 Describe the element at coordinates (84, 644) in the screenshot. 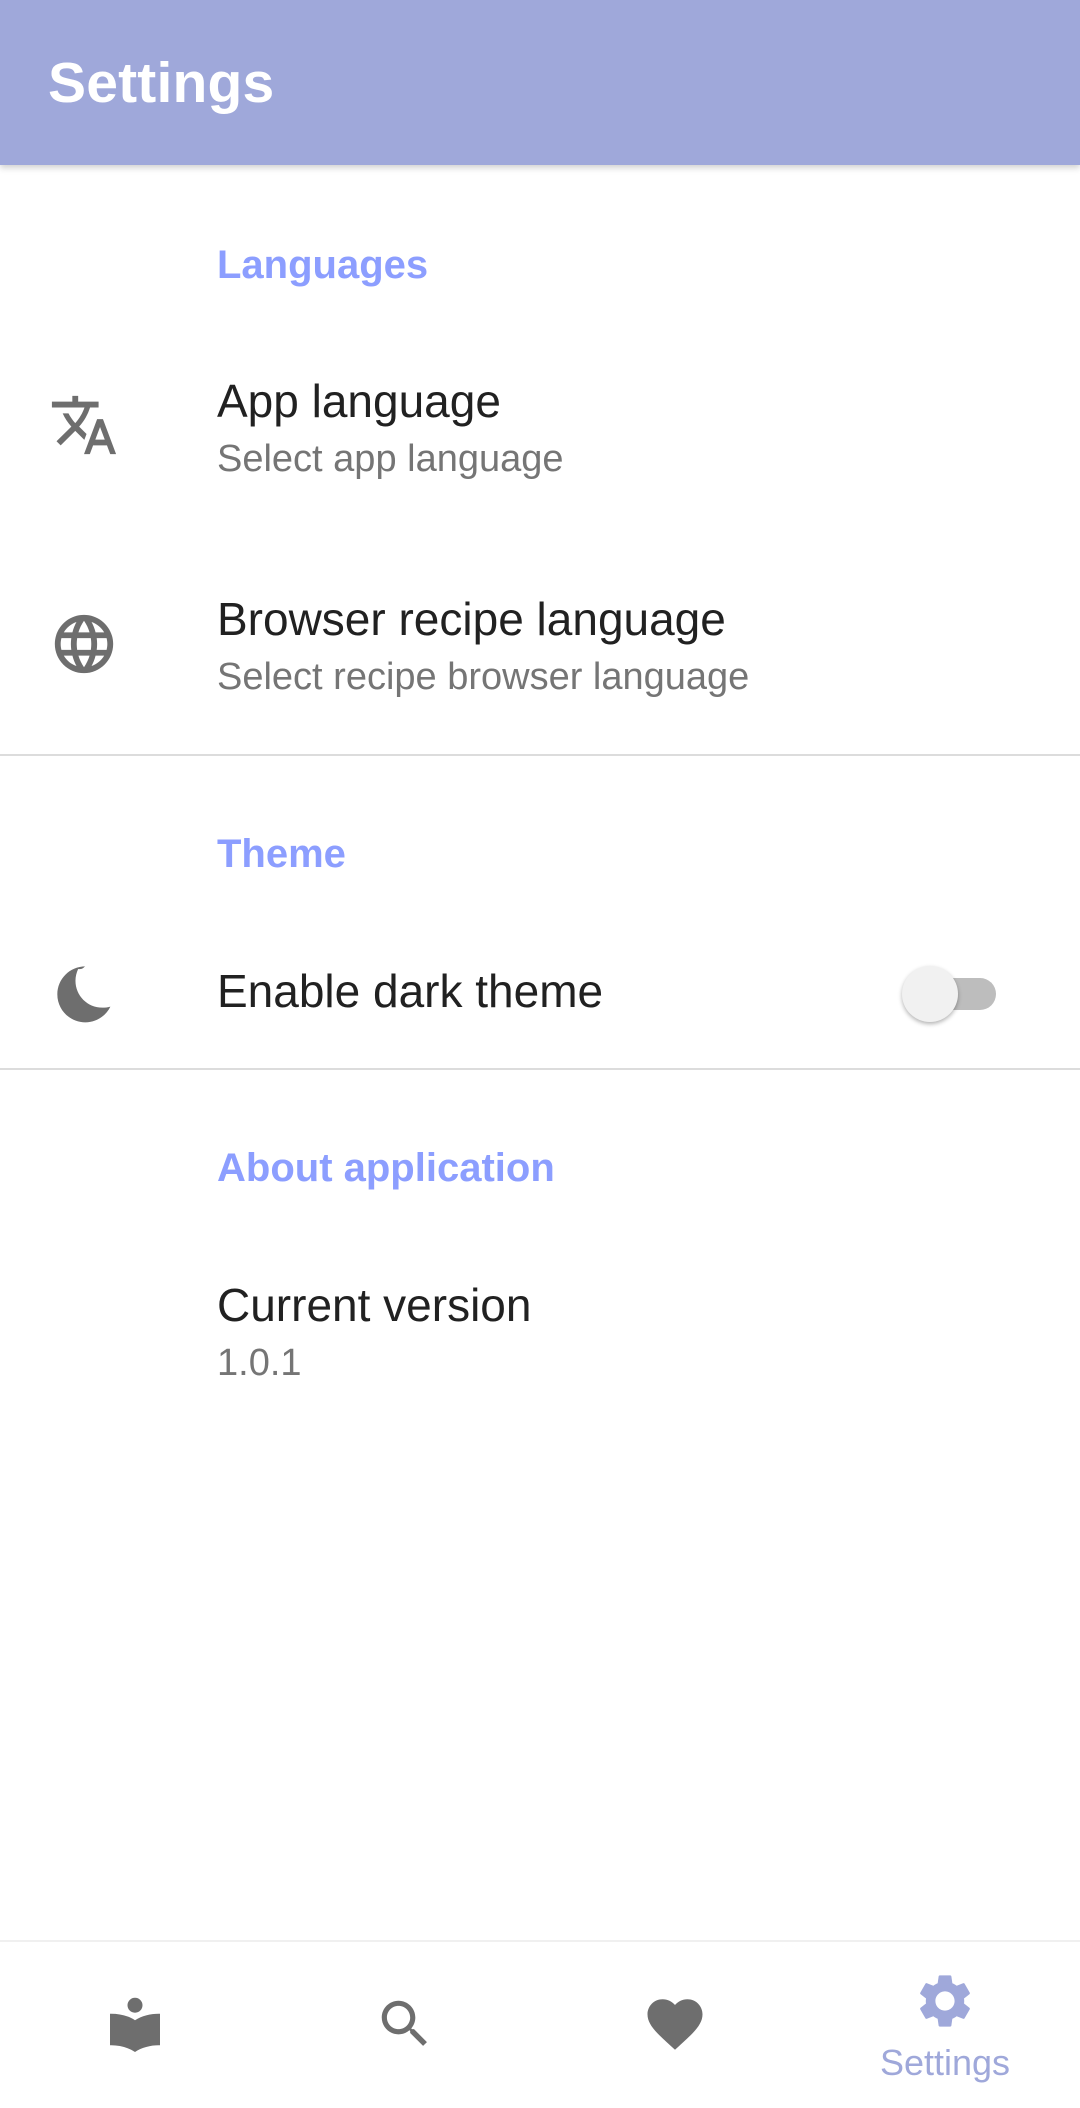

I see `globe-icon` at that location.